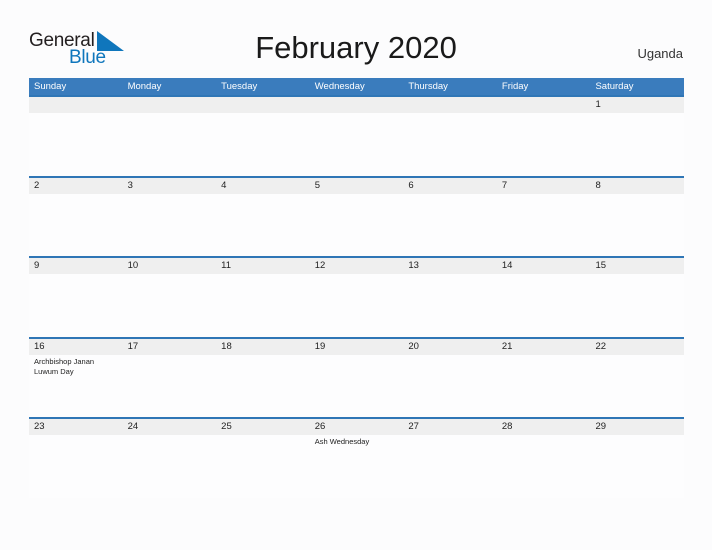 The width and height of the screenshot is (712, 550). Describe the element at coordinates (450, 347) in the screenshot. I see `day-cell: 20` at that location.